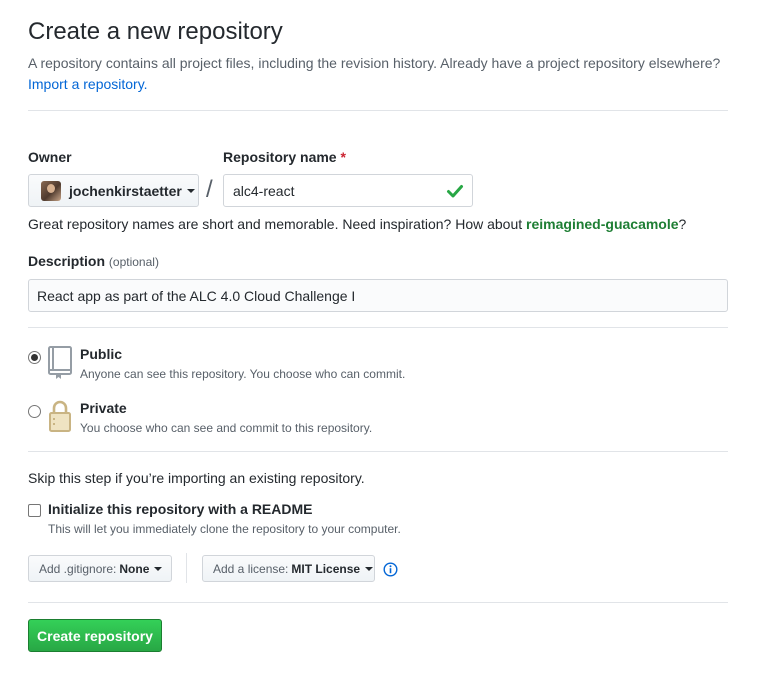  I want to click on owner-select-button: jochenkirstaetter, so click(113, 190).